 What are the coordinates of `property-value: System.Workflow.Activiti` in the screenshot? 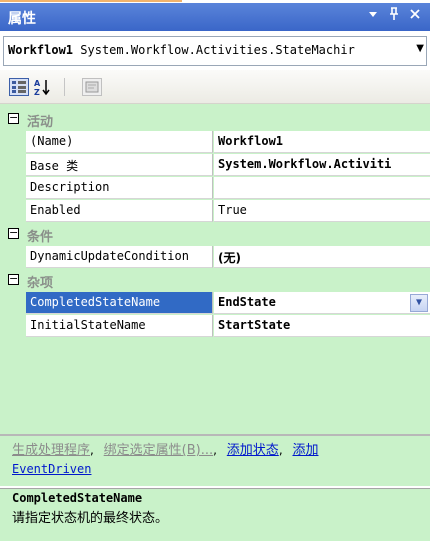 It's located at (322, 165).